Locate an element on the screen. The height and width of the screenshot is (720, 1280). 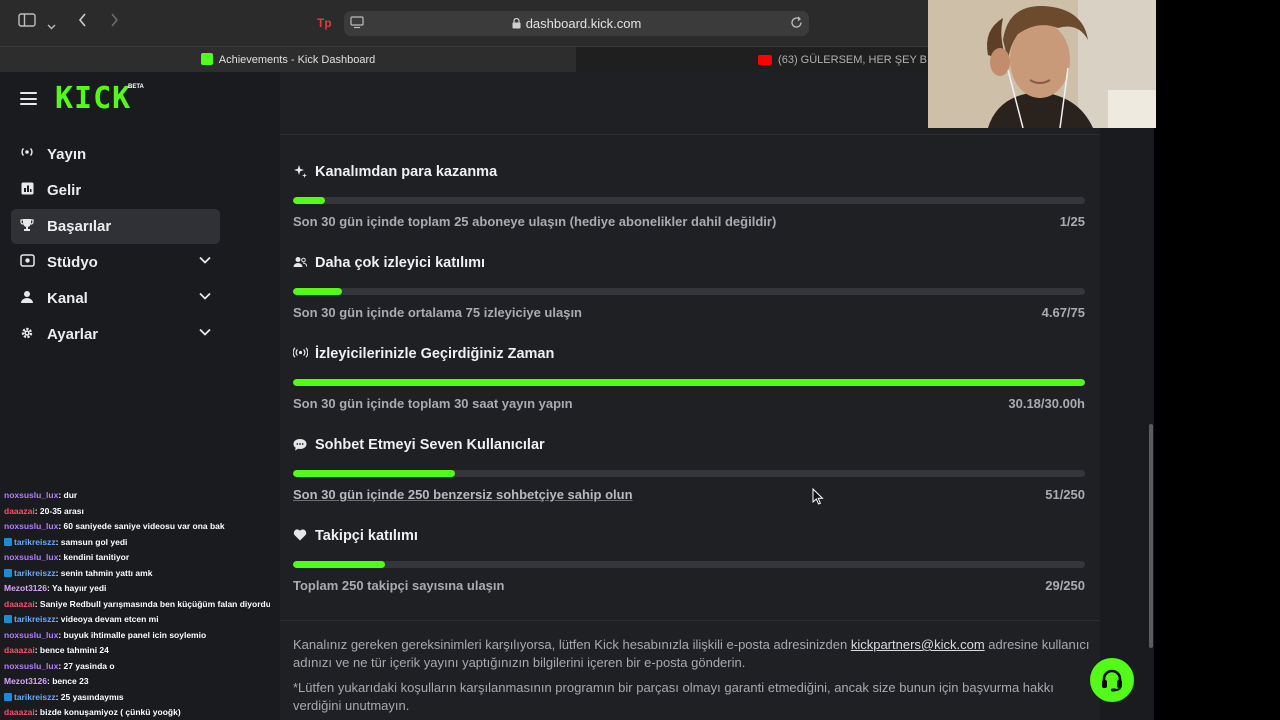
address-bar: dashboard.kick.com is located at coordinates (576, 23).